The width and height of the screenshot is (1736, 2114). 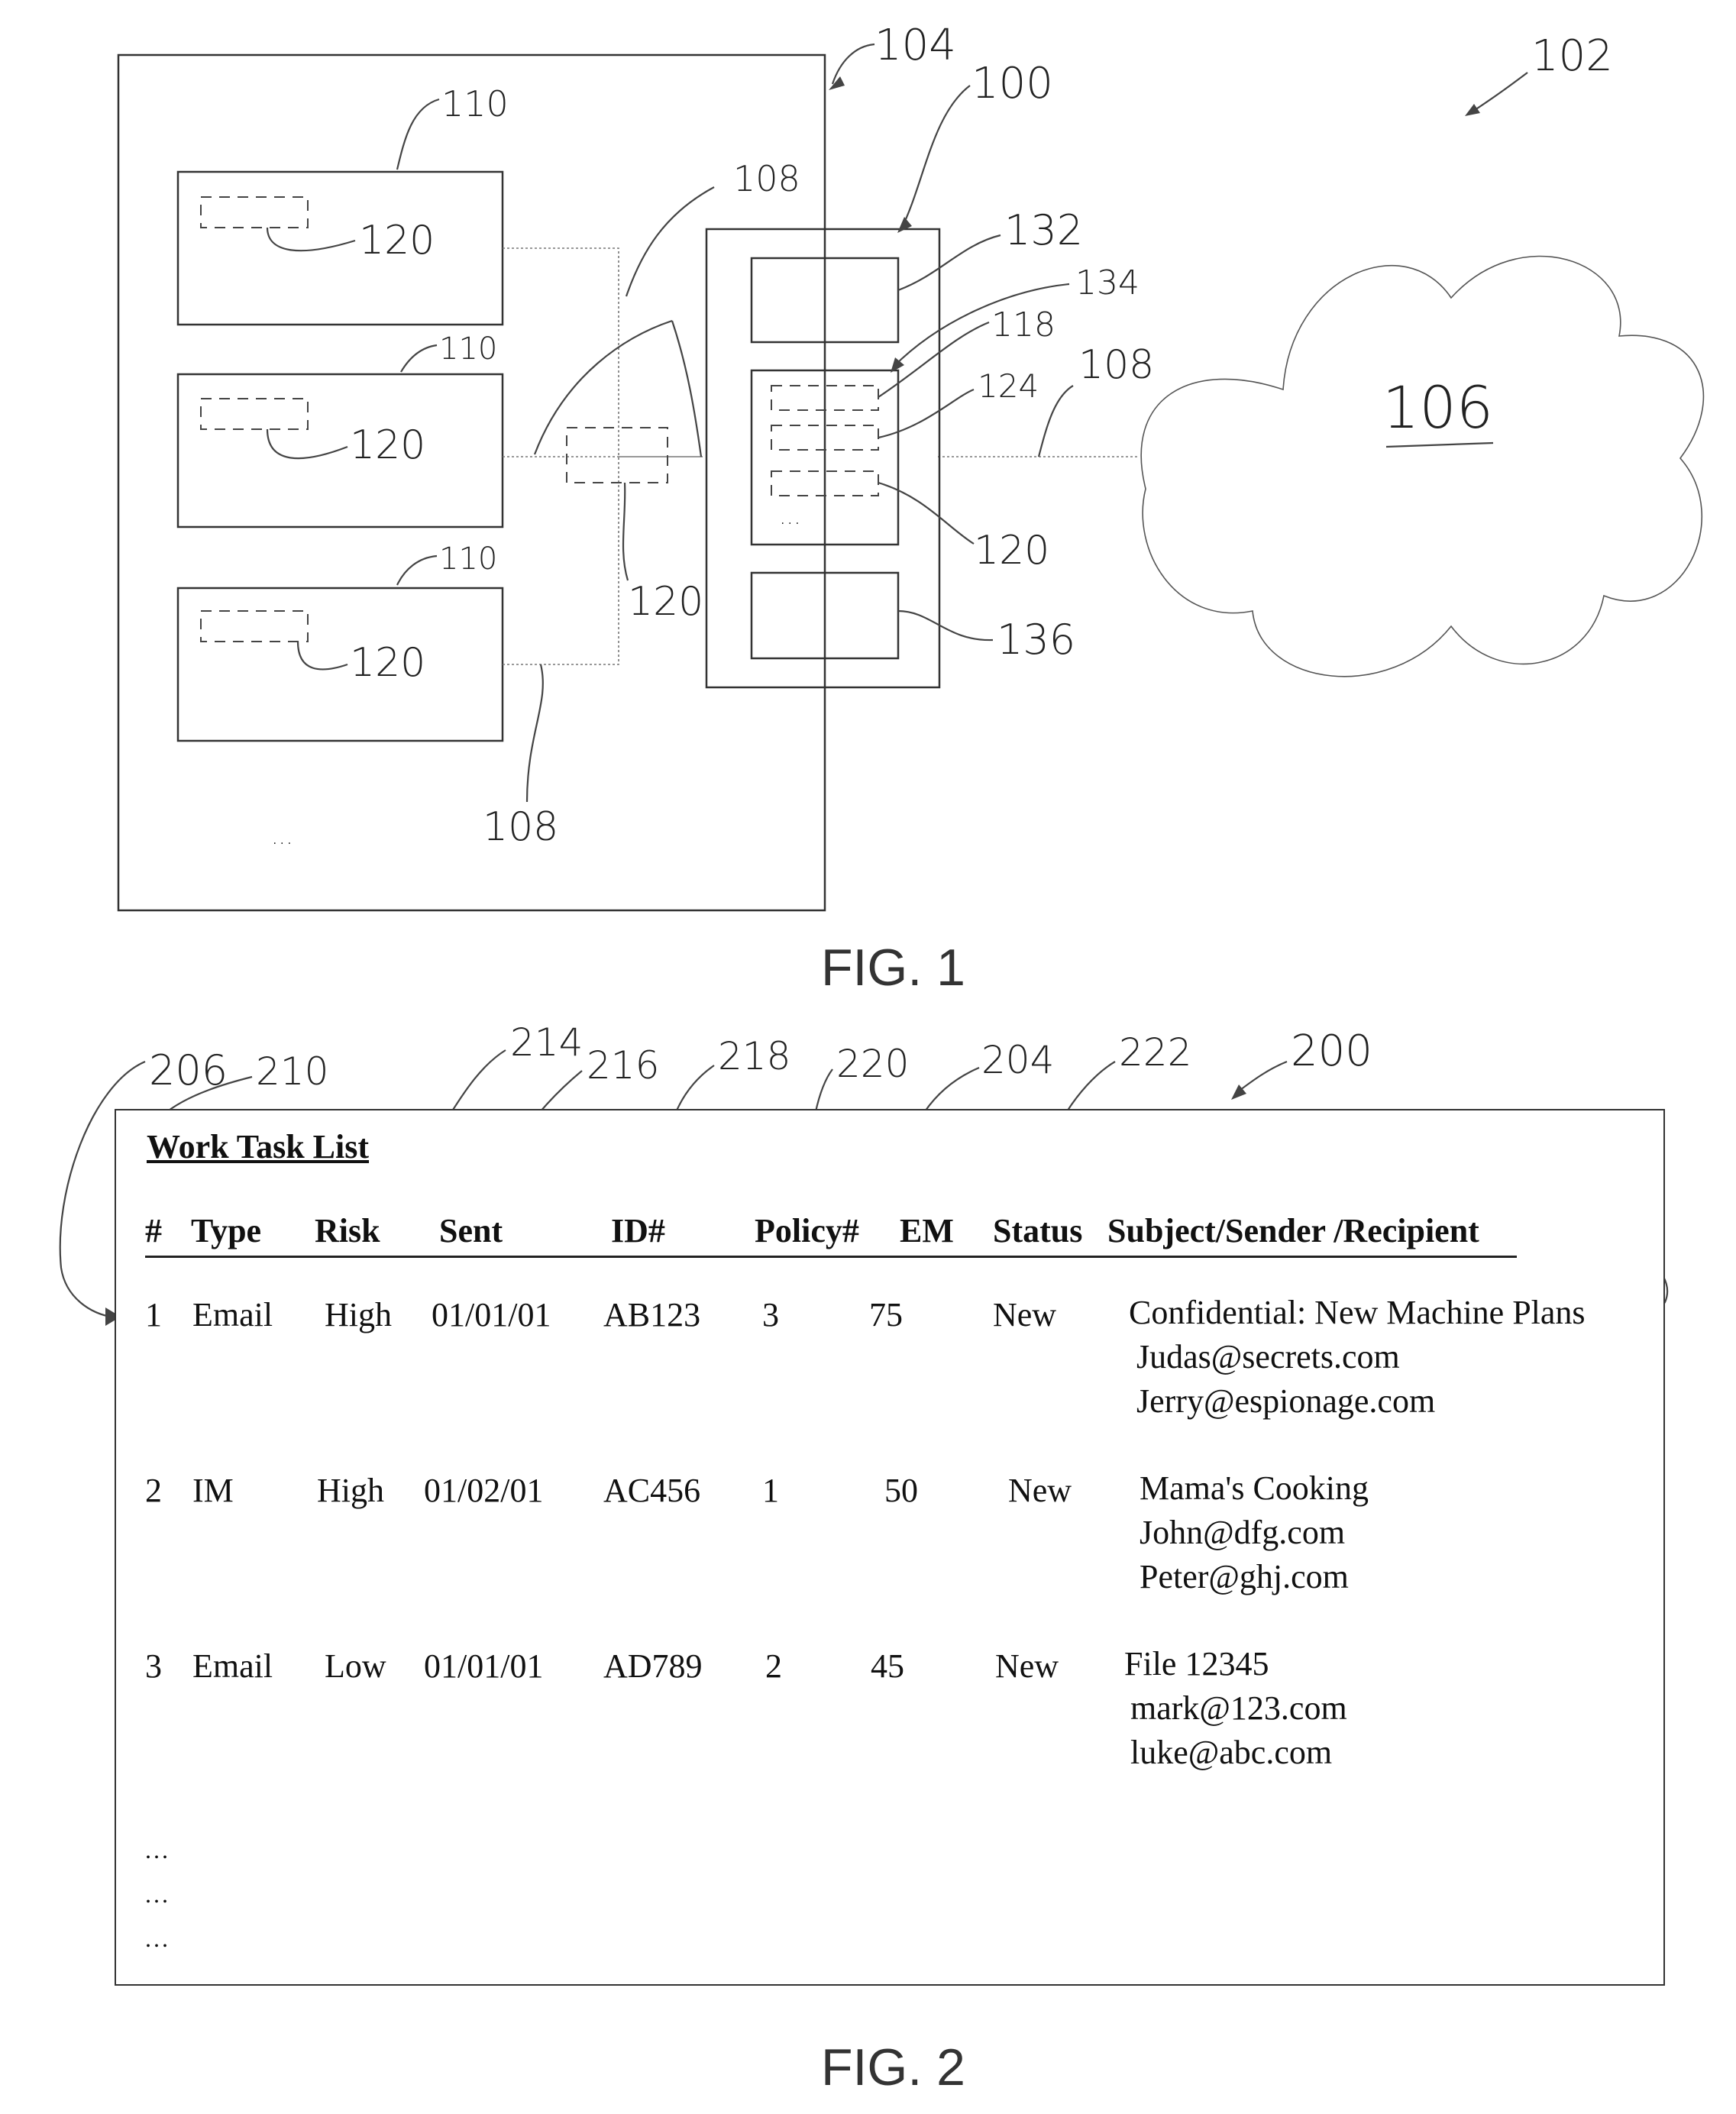 I want to click on row-subject: Confidential: New Machine Plans, so click(x=1357, y=1313).